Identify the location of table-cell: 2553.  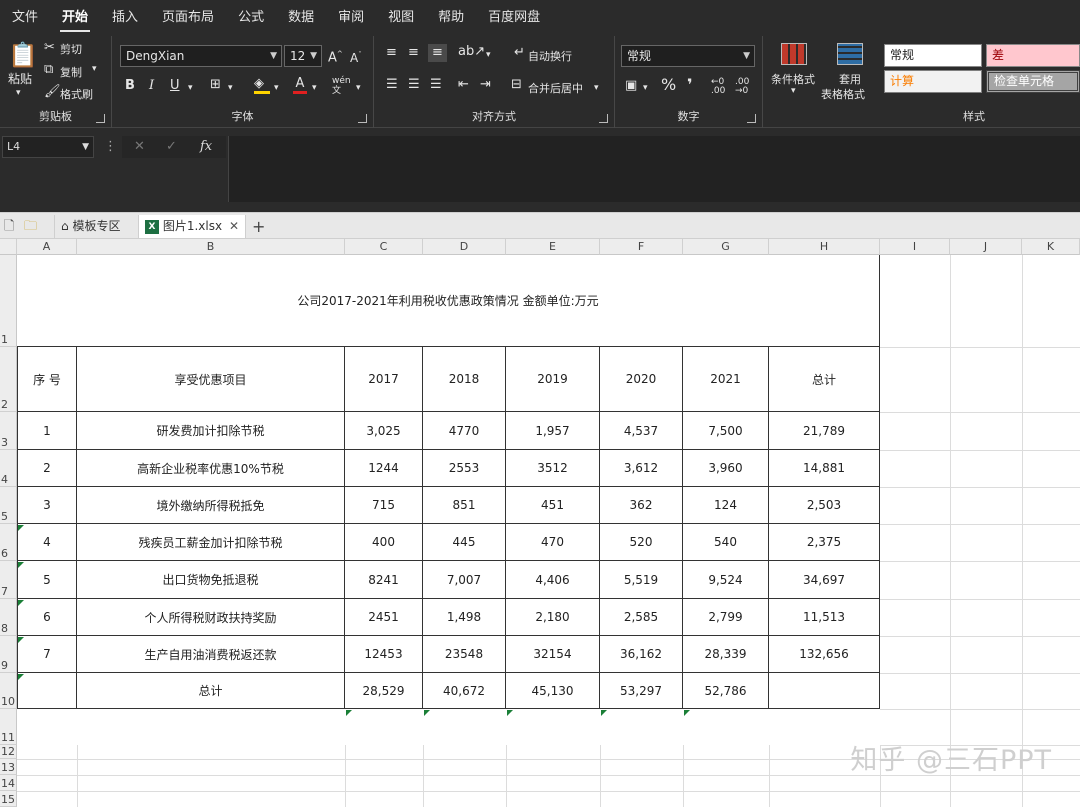
(464, 468).